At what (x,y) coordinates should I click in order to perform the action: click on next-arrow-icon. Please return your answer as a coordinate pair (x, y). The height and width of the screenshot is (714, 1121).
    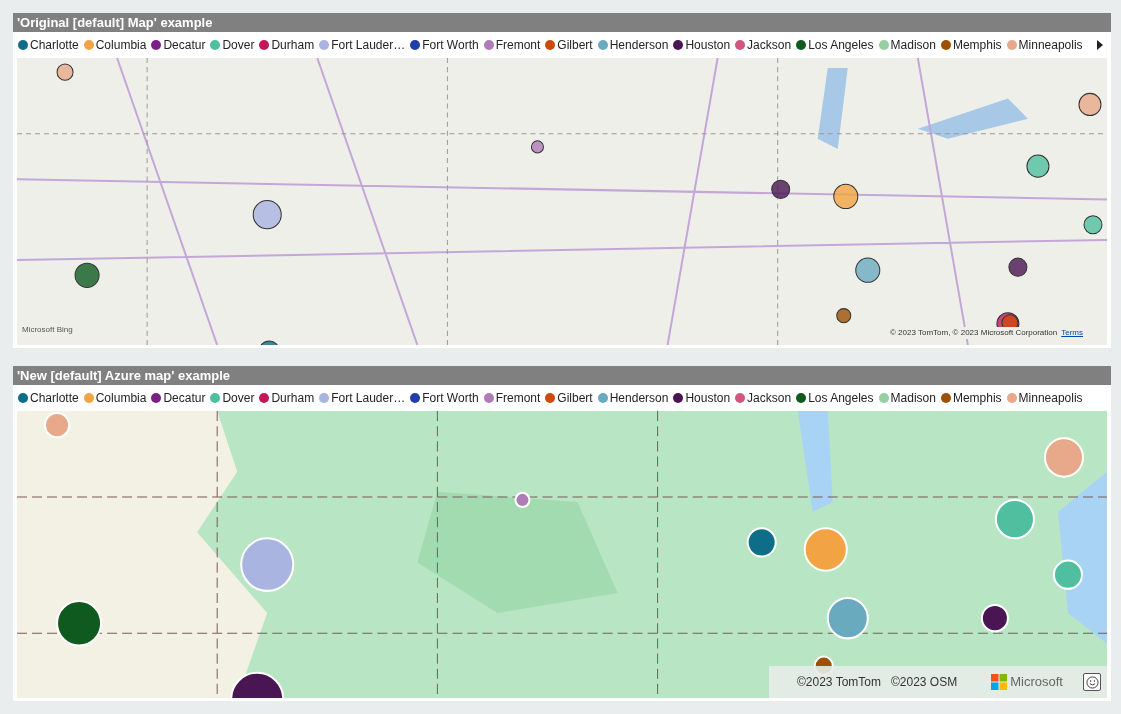
    Looking at the image, I should click on (1100, 45).